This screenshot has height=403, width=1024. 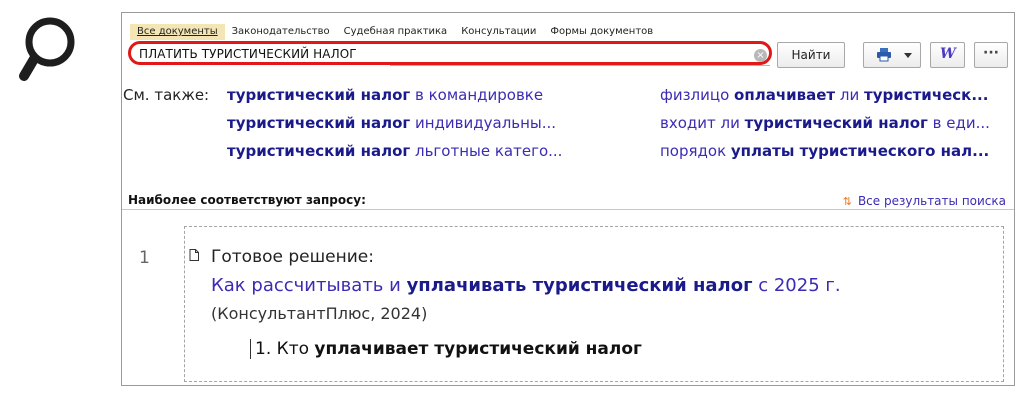 What do you see at coordinates (319, 313) in the screenshot?
I see `result-source: (КонсультантПлюс, 2024)` at bounding box center [319, 313].